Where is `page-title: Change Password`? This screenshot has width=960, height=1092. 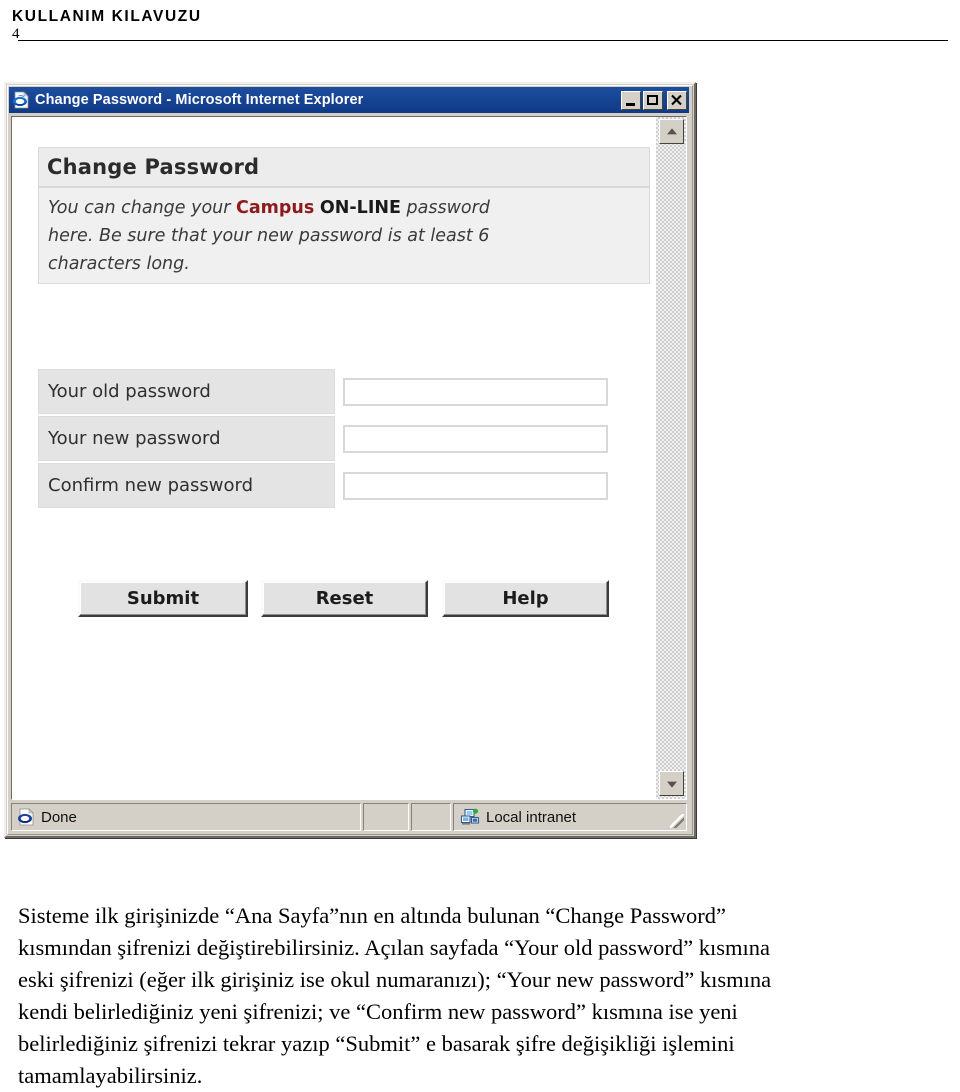
page-title: Change Password is located at coordinates (344, 167).